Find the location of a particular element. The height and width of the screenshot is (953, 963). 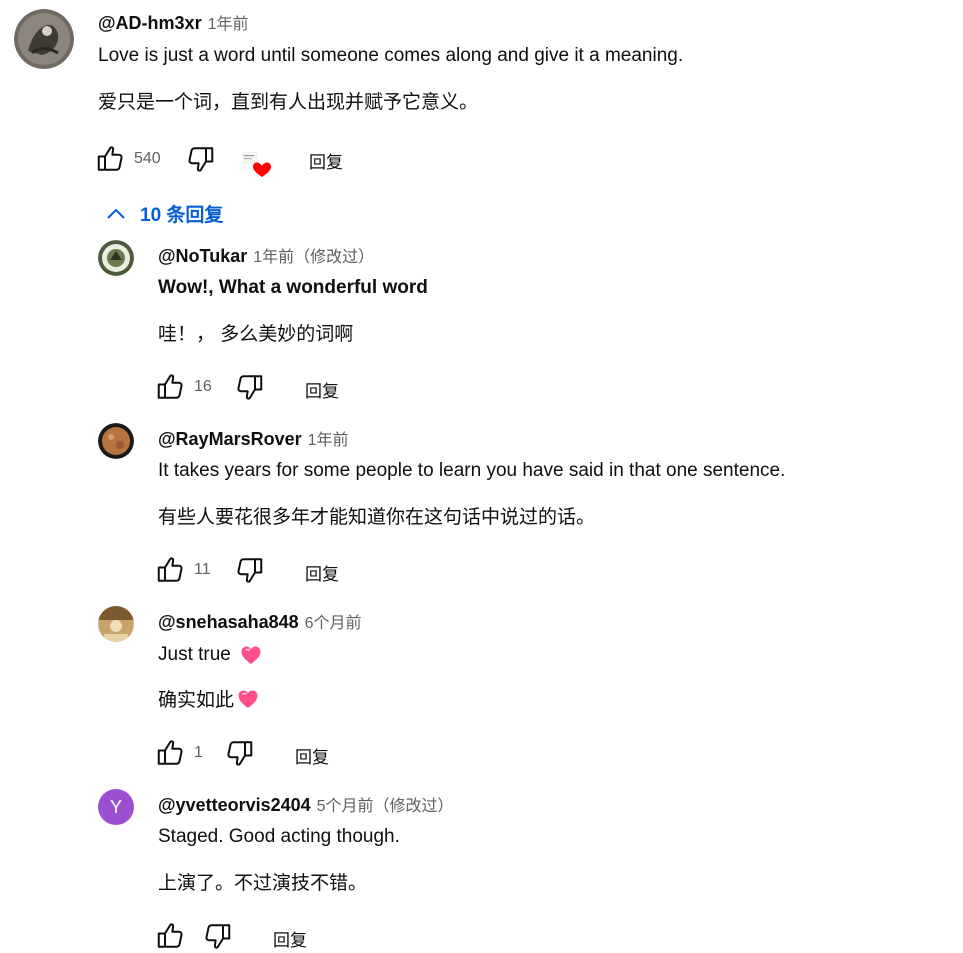

reply-text-en-content: Just true is located at coordinates (194, 654).